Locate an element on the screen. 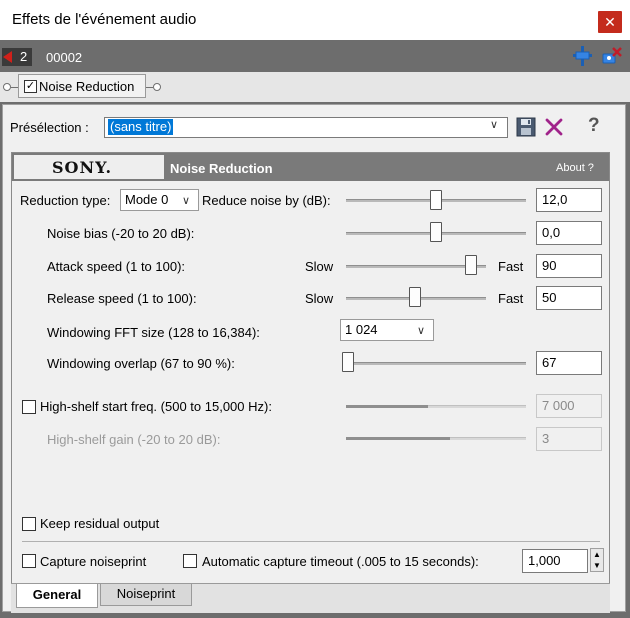 Image resolution: width=630 pixels, height=618 pixels. divider is located at coordinates (311, 541).